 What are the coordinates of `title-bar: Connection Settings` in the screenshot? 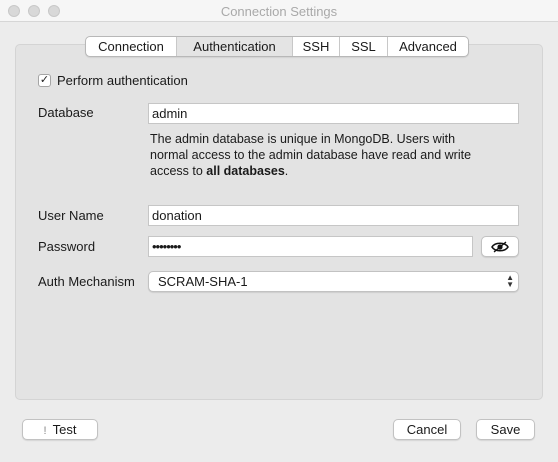 It's located at (279, 11).